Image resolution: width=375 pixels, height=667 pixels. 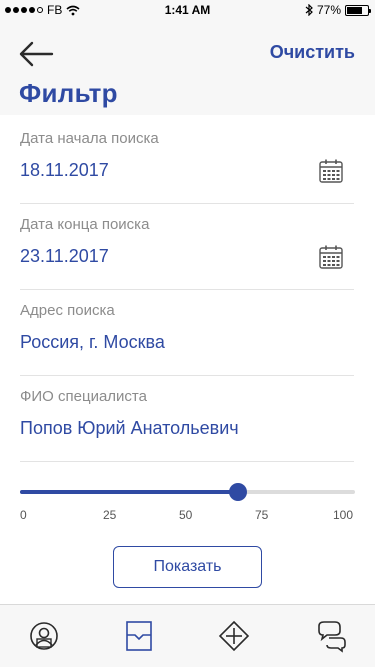 What do you see at coordinates (187, 67) in the screenshot?
I see `header: Очистить Фильтр` at bounding box center [187, 67].